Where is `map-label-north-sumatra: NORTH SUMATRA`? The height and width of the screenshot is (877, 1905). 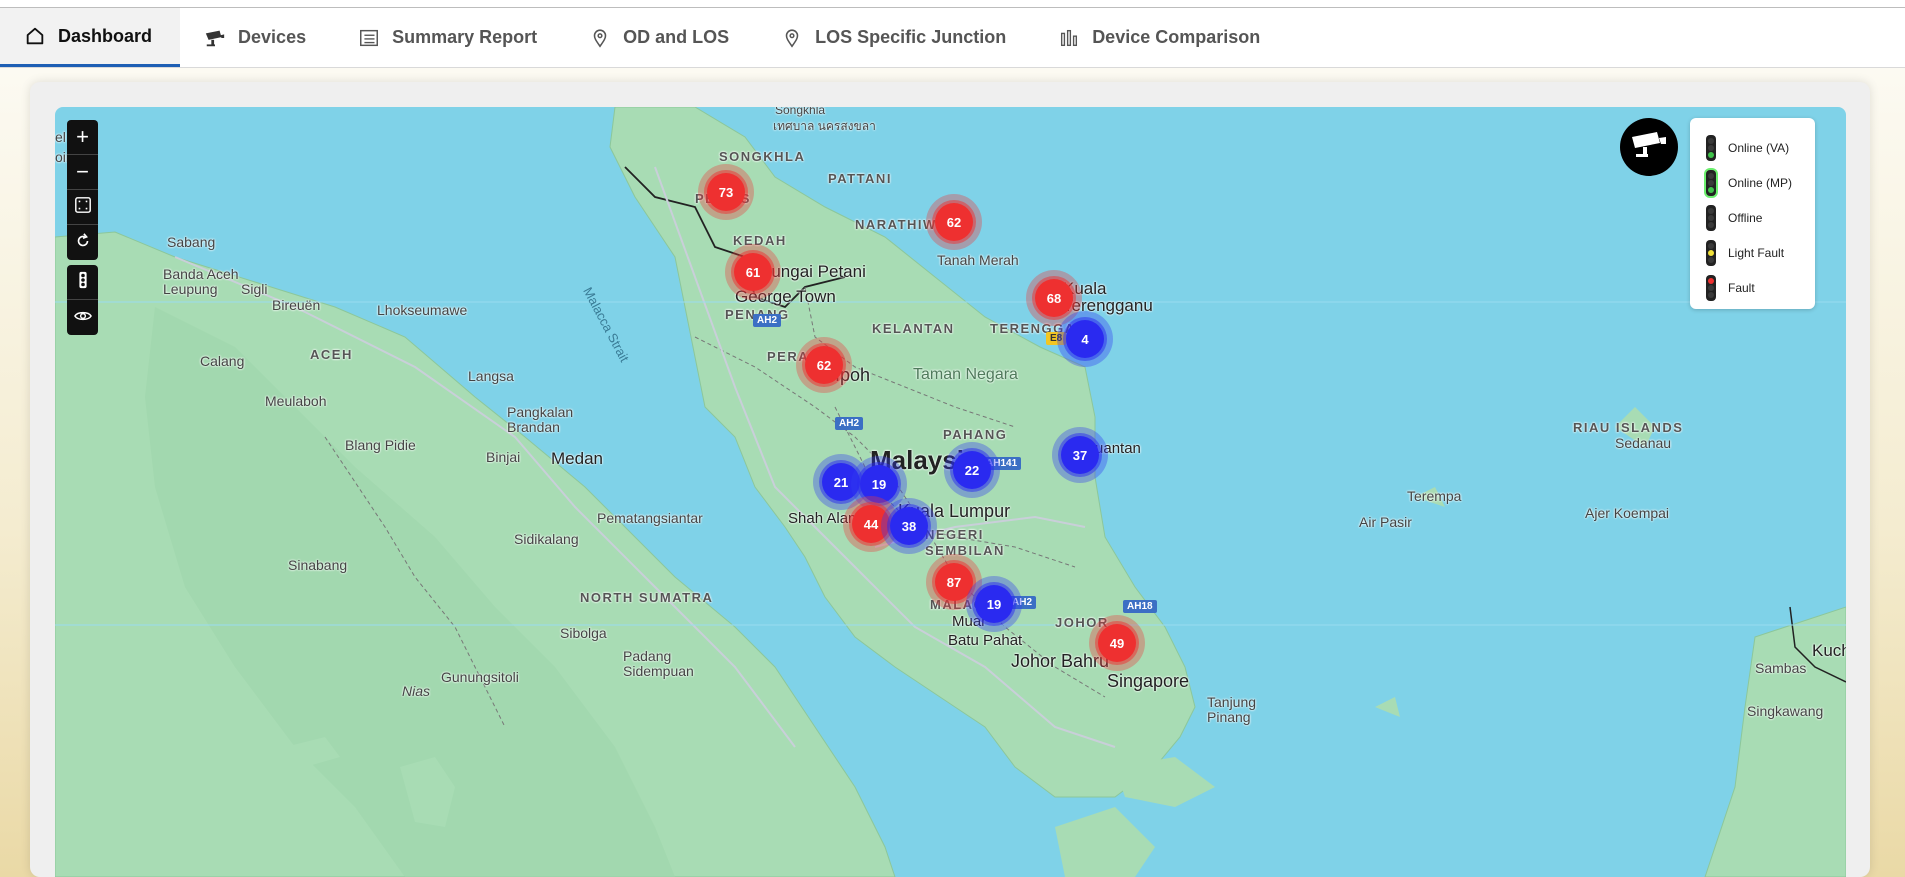
map-label-north-sumatra: NORTH SUMATRA is located at coordinates (647, 597).